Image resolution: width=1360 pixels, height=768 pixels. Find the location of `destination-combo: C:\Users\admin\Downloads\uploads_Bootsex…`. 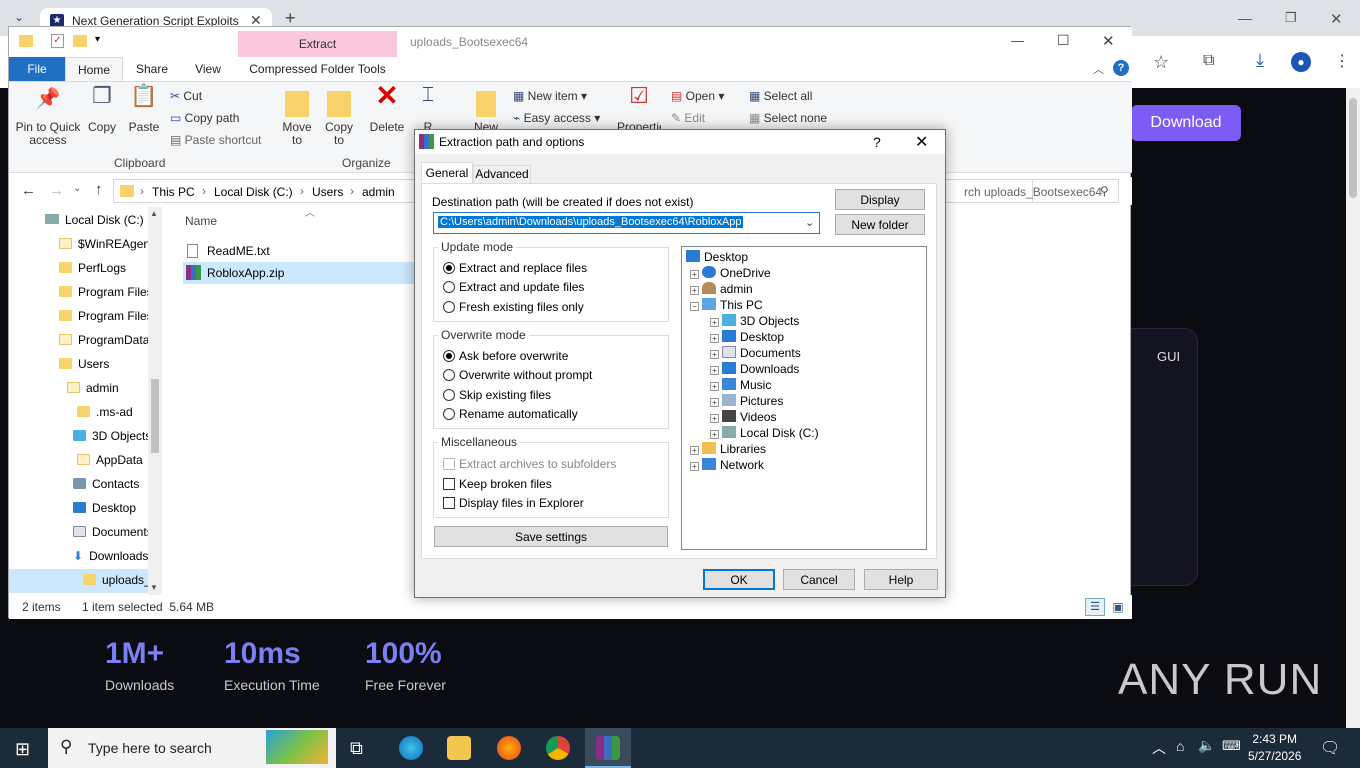

destination-combo: C:\Users\admin\Downloads\uploads_Bootsex… is located at coordinates (626, 223).